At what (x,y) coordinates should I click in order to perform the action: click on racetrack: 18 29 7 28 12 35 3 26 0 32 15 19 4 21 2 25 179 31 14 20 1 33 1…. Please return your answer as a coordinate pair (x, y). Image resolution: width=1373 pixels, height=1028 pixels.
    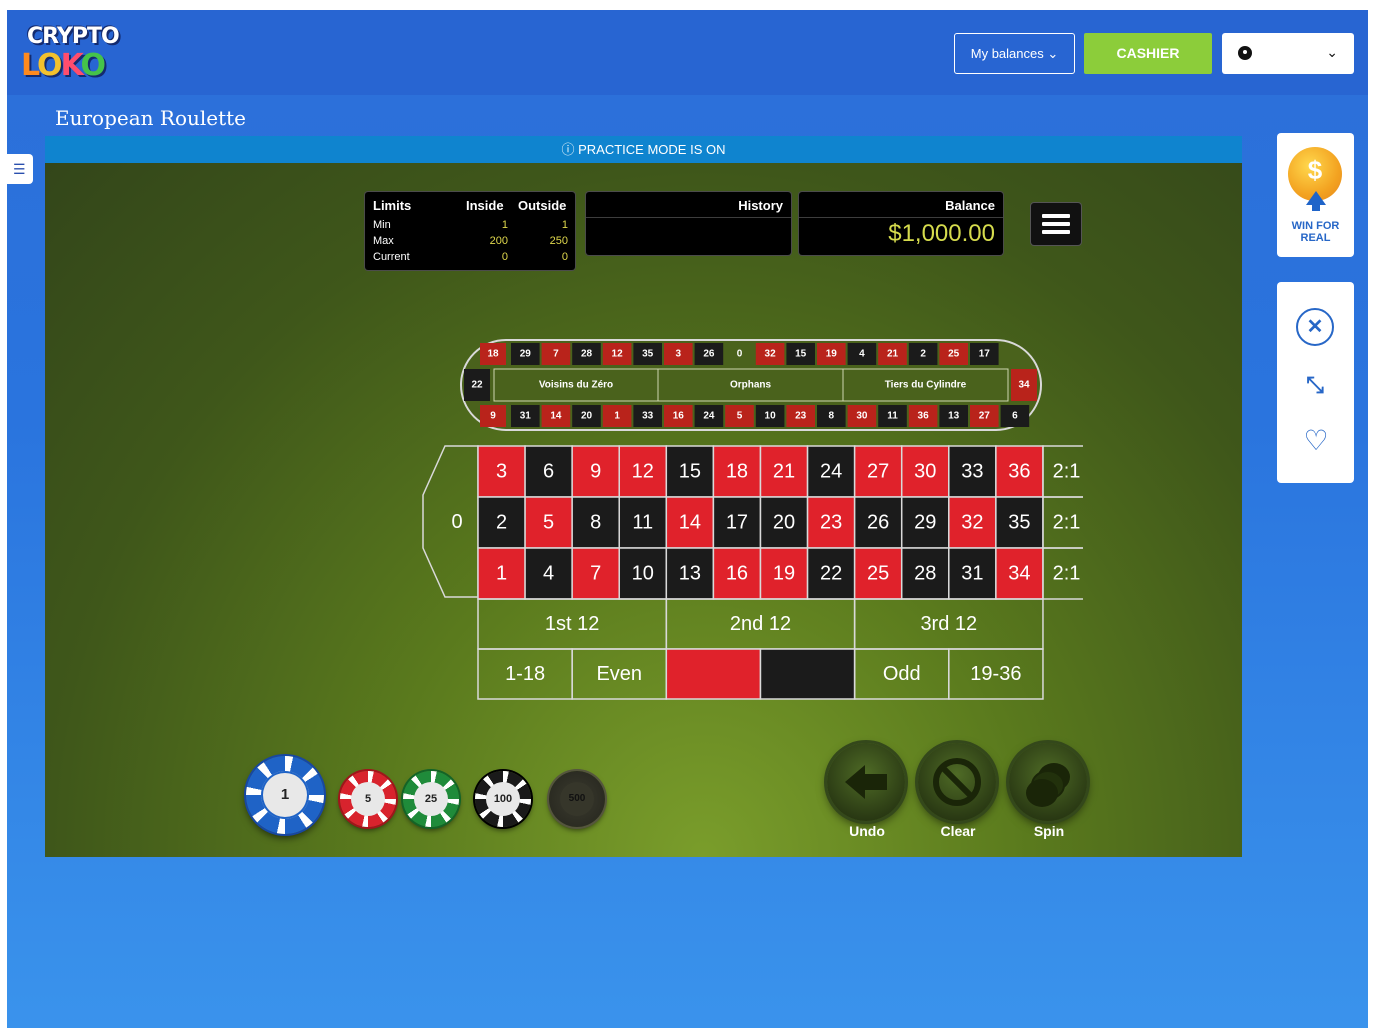
    Looking at the image, I should click on (751, 385).